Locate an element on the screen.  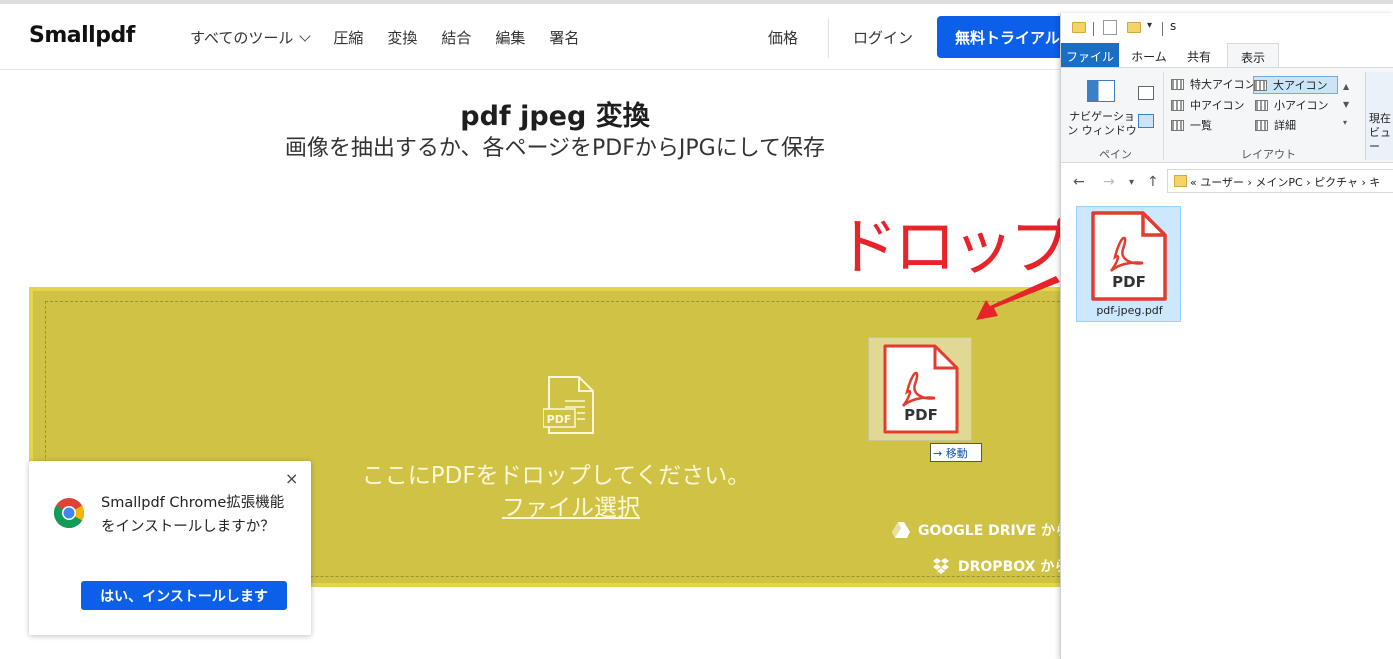
tab-share: 共有 is located at coordinates (1199, 55).